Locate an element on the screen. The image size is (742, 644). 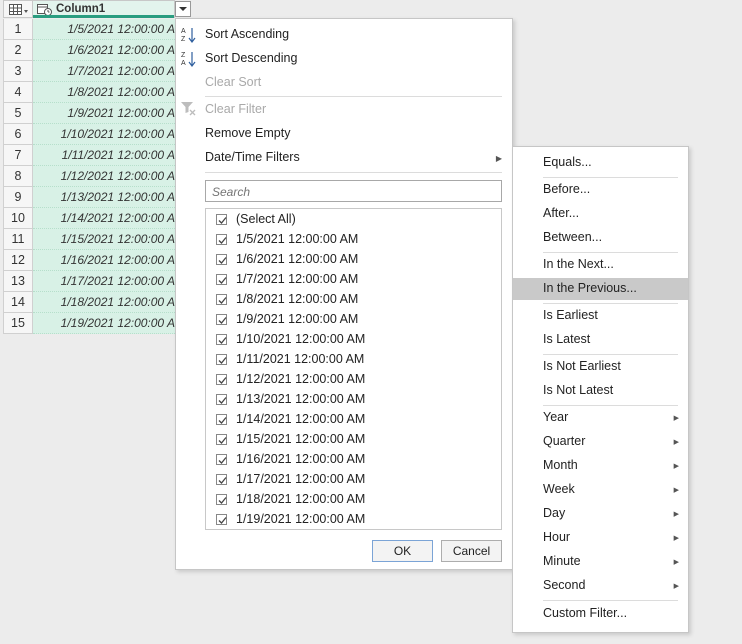
table-row: 3 1/7/2021 12:00:00 A is located at coordinates (89, 71).